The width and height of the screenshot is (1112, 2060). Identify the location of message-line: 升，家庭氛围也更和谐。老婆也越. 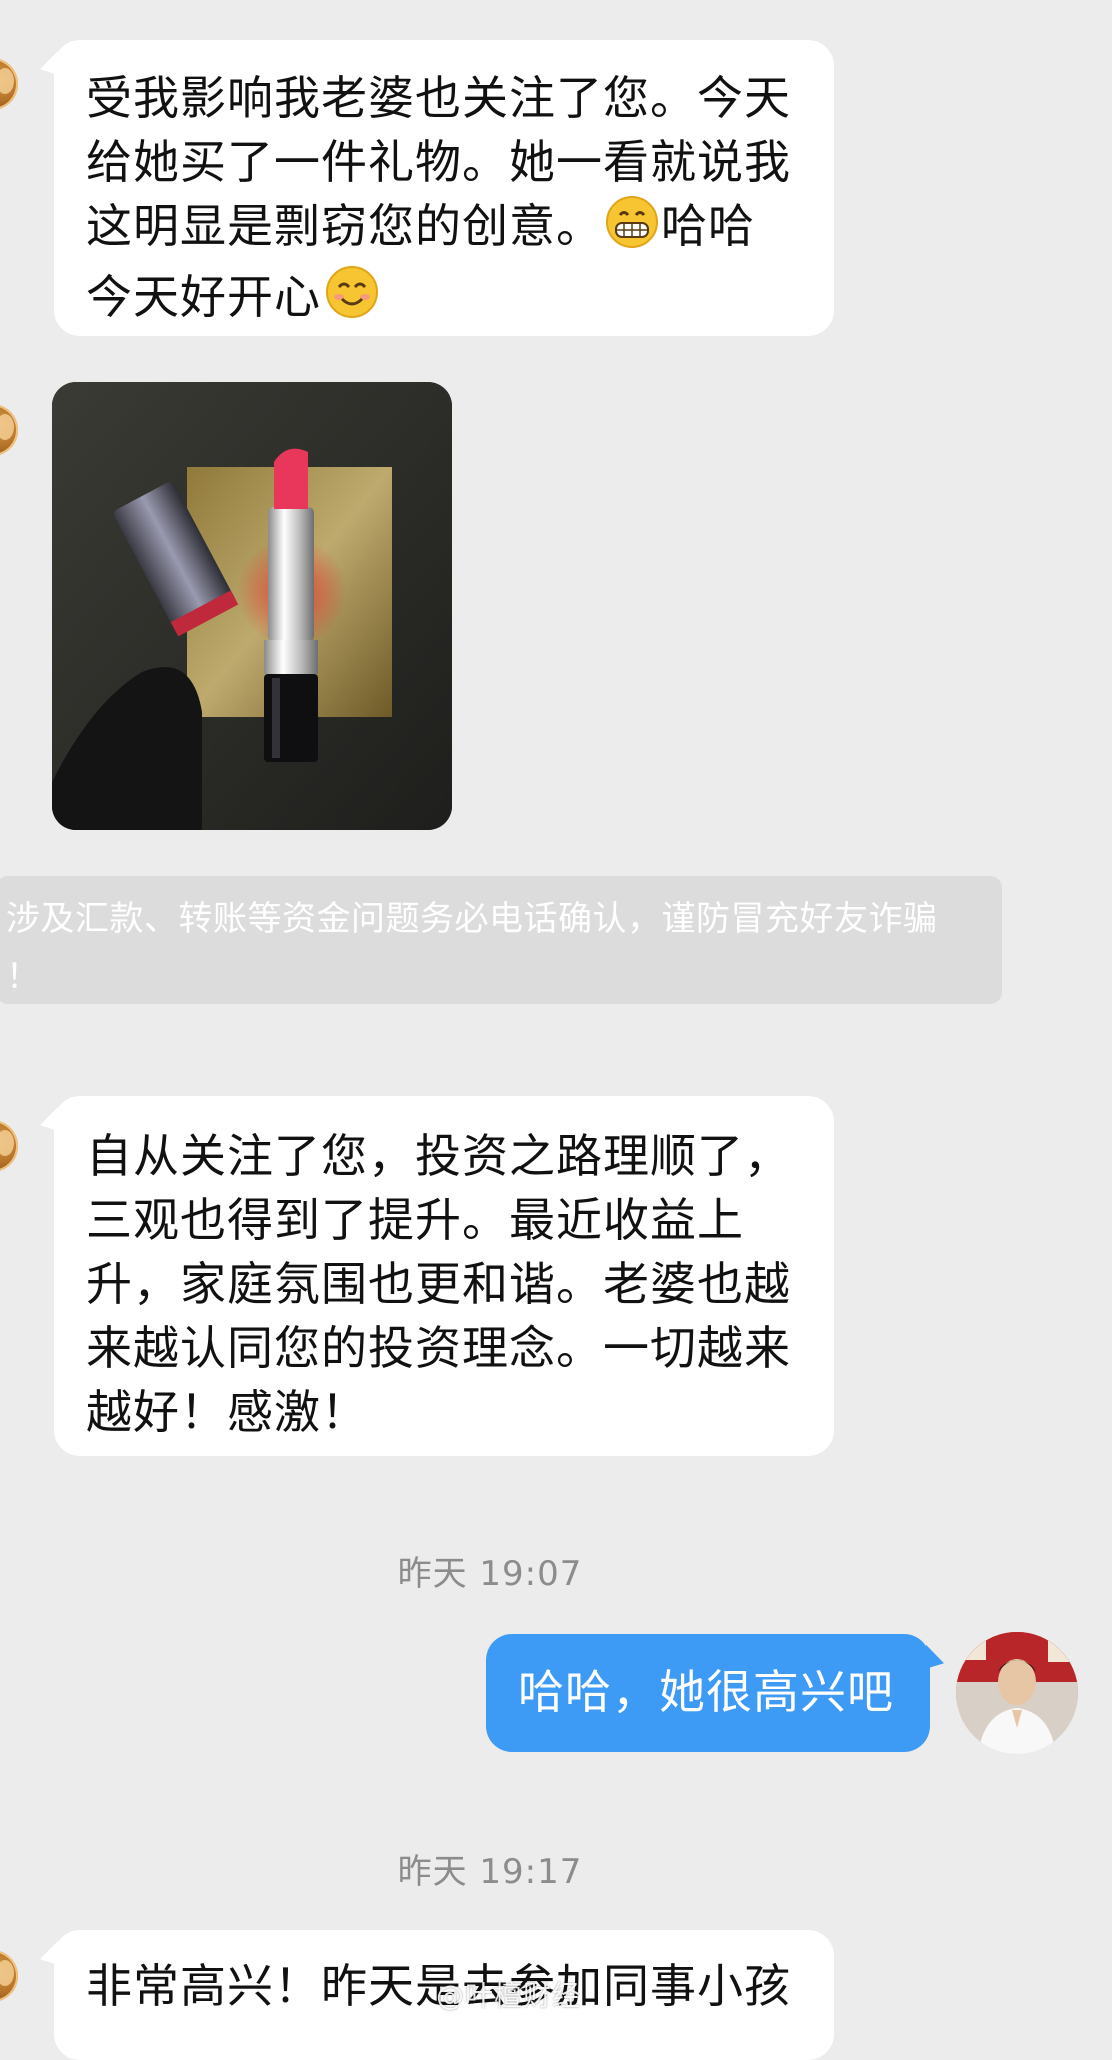
(438, 1284).